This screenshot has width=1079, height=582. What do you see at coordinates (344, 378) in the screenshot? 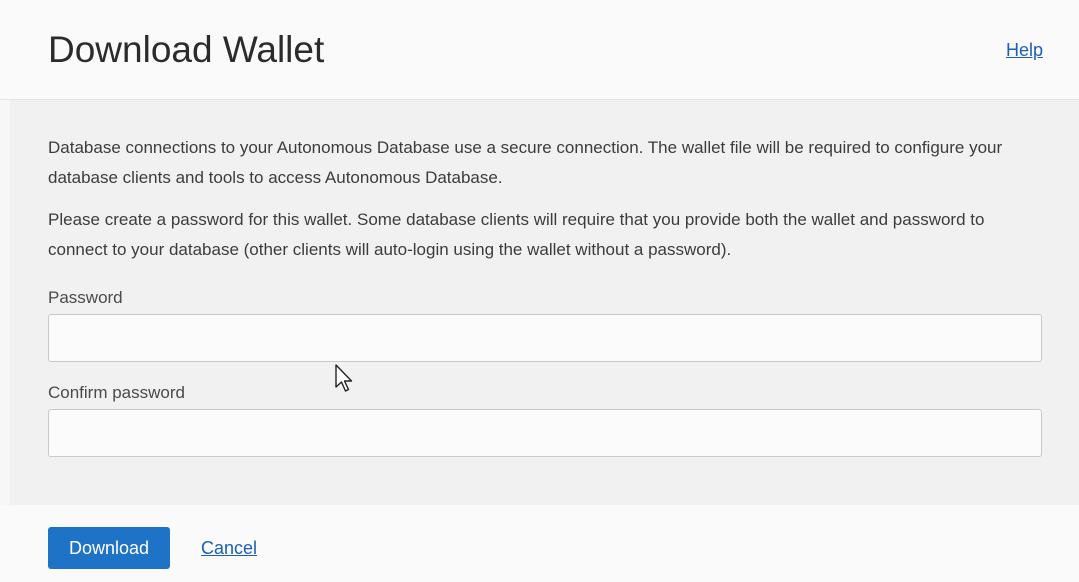
I see `mouse-pointer-icon` at bounding box center [344, 378].